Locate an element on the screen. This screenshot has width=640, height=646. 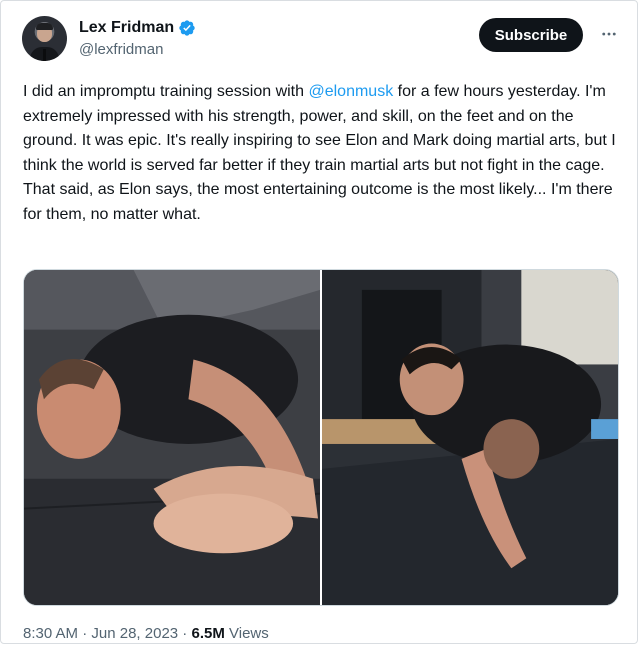
author-avatar is located at coordinates (44, 38).